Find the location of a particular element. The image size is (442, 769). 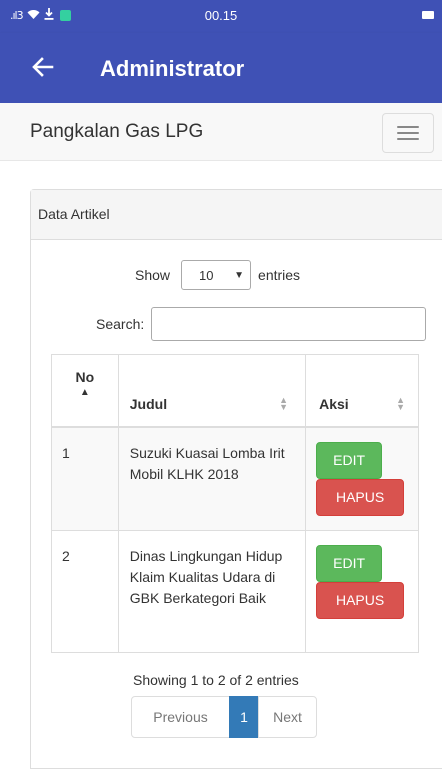

column-header-label: Judul is located at coordinates (148, 403).